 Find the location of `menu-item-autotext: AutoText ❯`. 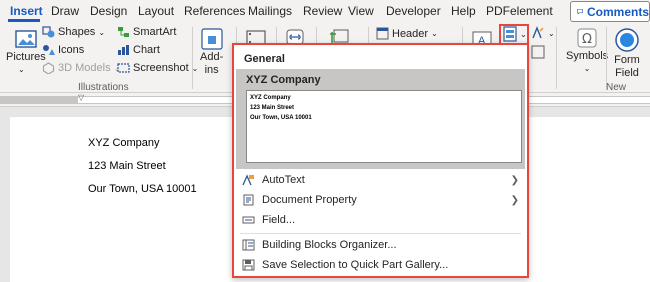

menu-item-autotext: AutoText ❯ is located at coordinates (380, 180).